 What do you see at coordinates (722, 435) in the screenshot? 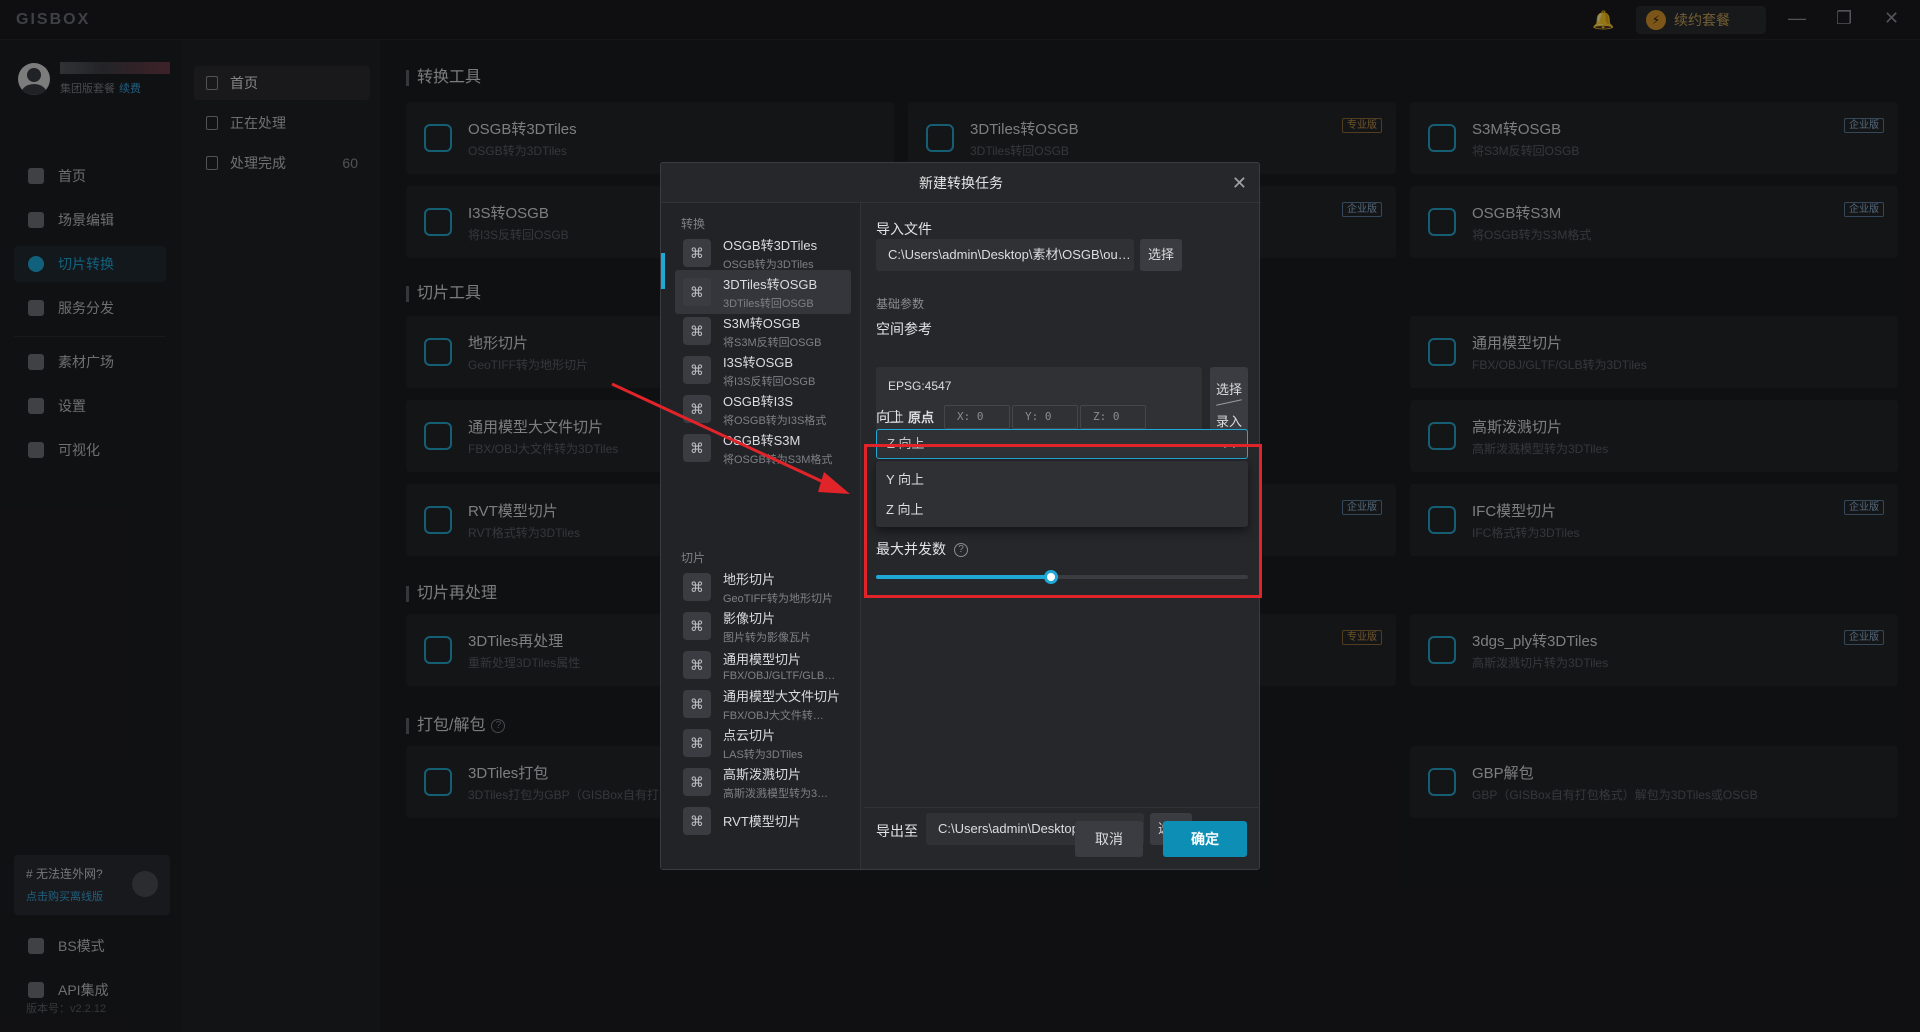
I see `arrow-shaft` at bounding box center [722, 435].